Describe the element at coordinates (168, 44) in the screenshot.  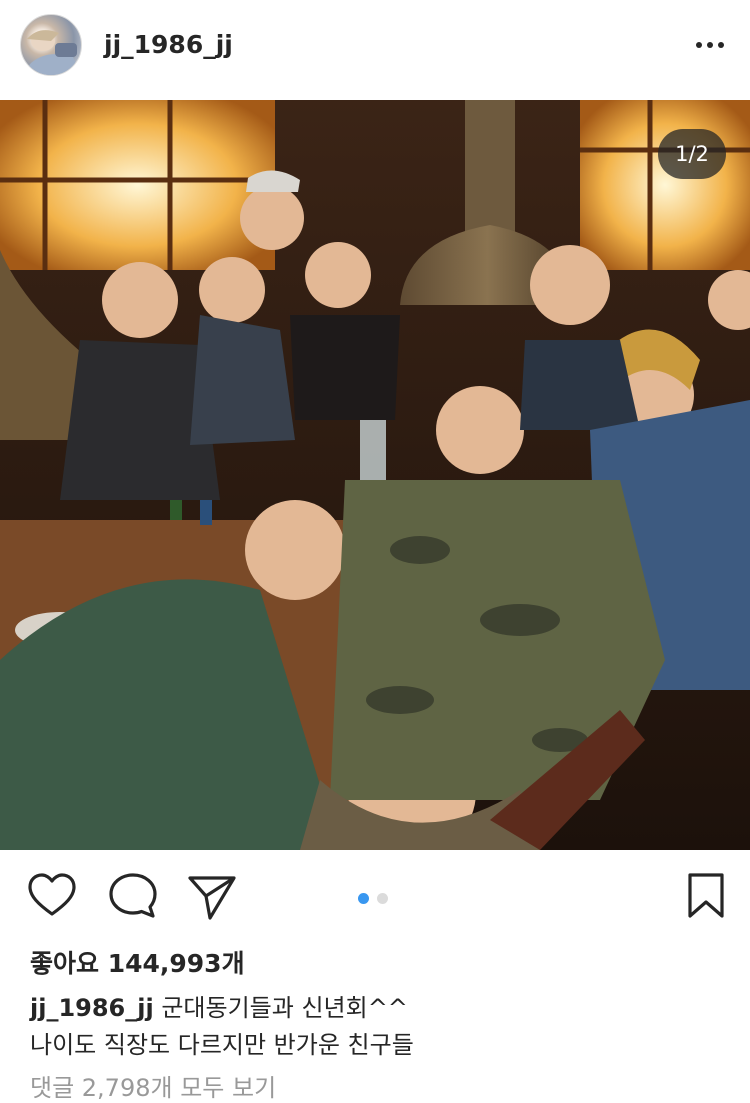
I see `username-link: jj_1986_jj` at that location.